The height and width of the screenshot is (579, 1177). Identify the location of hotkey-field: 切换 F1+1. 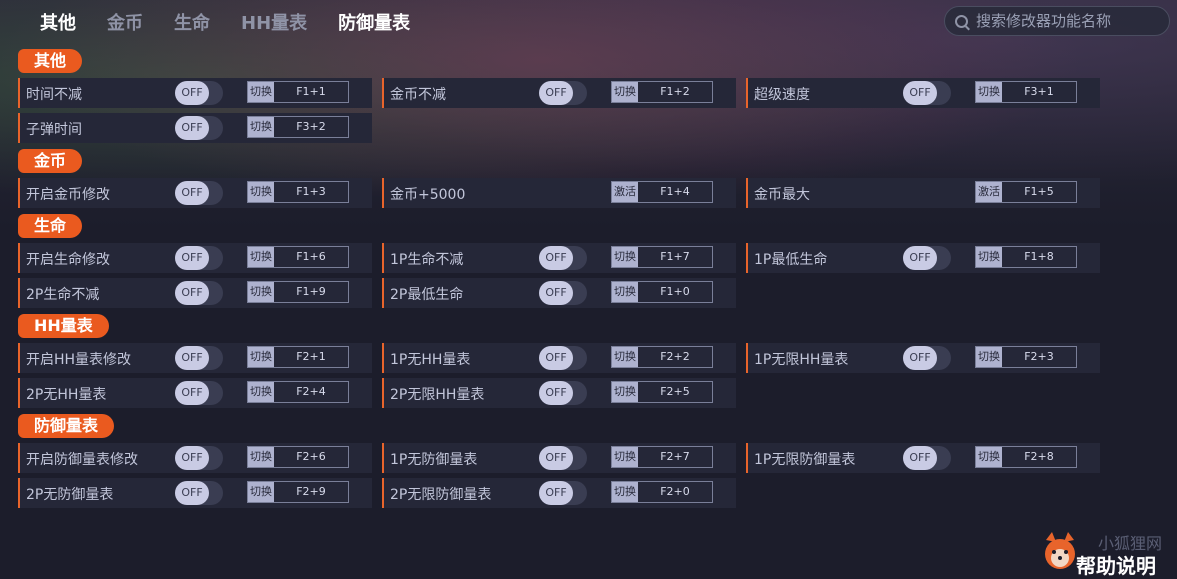
(298, 92).